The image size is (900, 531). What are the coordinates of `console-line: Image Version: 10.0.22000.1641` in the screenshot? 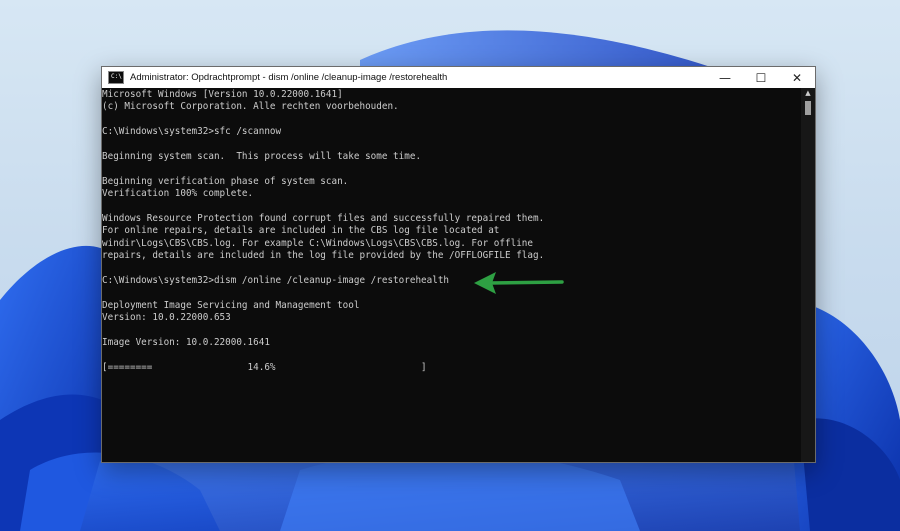 It's located at (186, 342).